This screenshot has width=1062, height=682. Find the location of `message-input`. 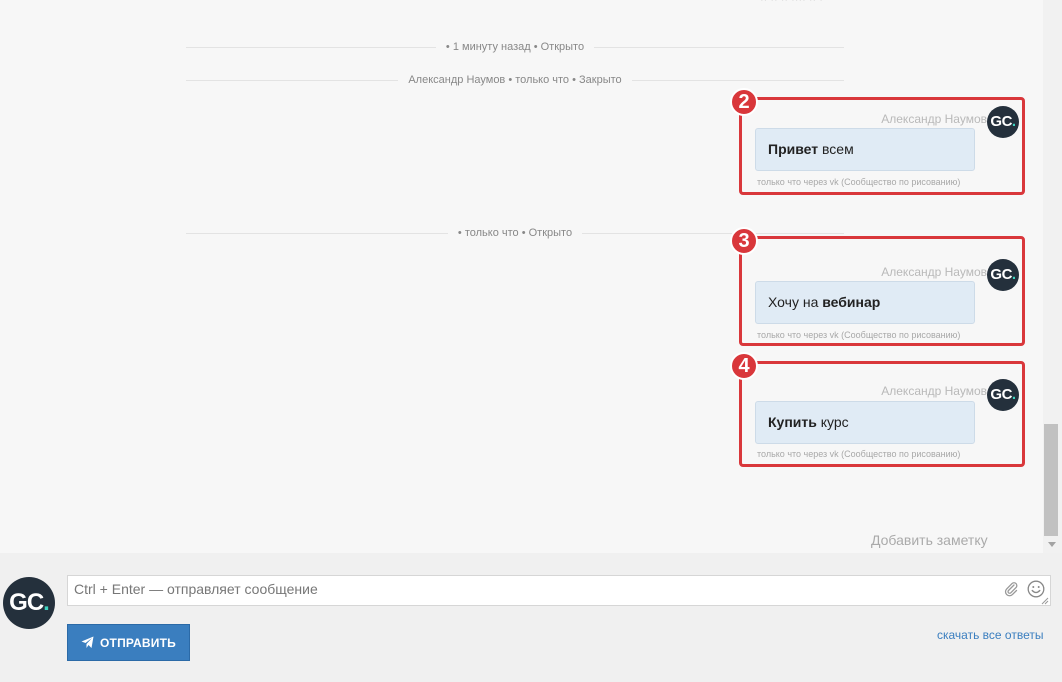

message-input is located at coordinates (559, 590).